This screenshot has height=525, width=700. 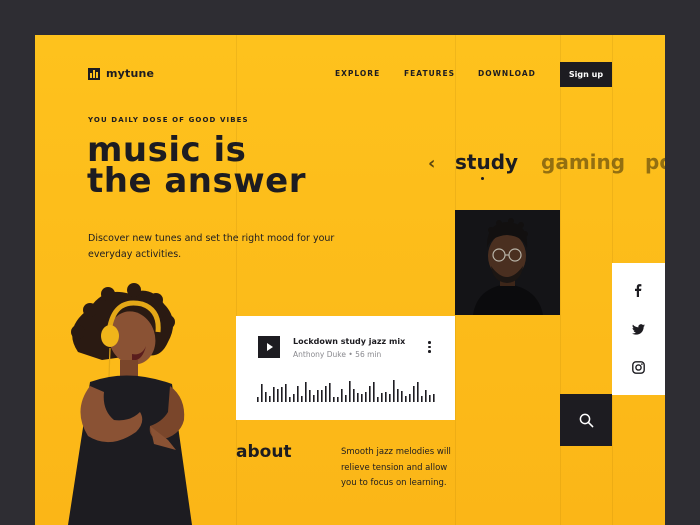 I want to click on track-duration: 56 min, so click(x=368, y=354).